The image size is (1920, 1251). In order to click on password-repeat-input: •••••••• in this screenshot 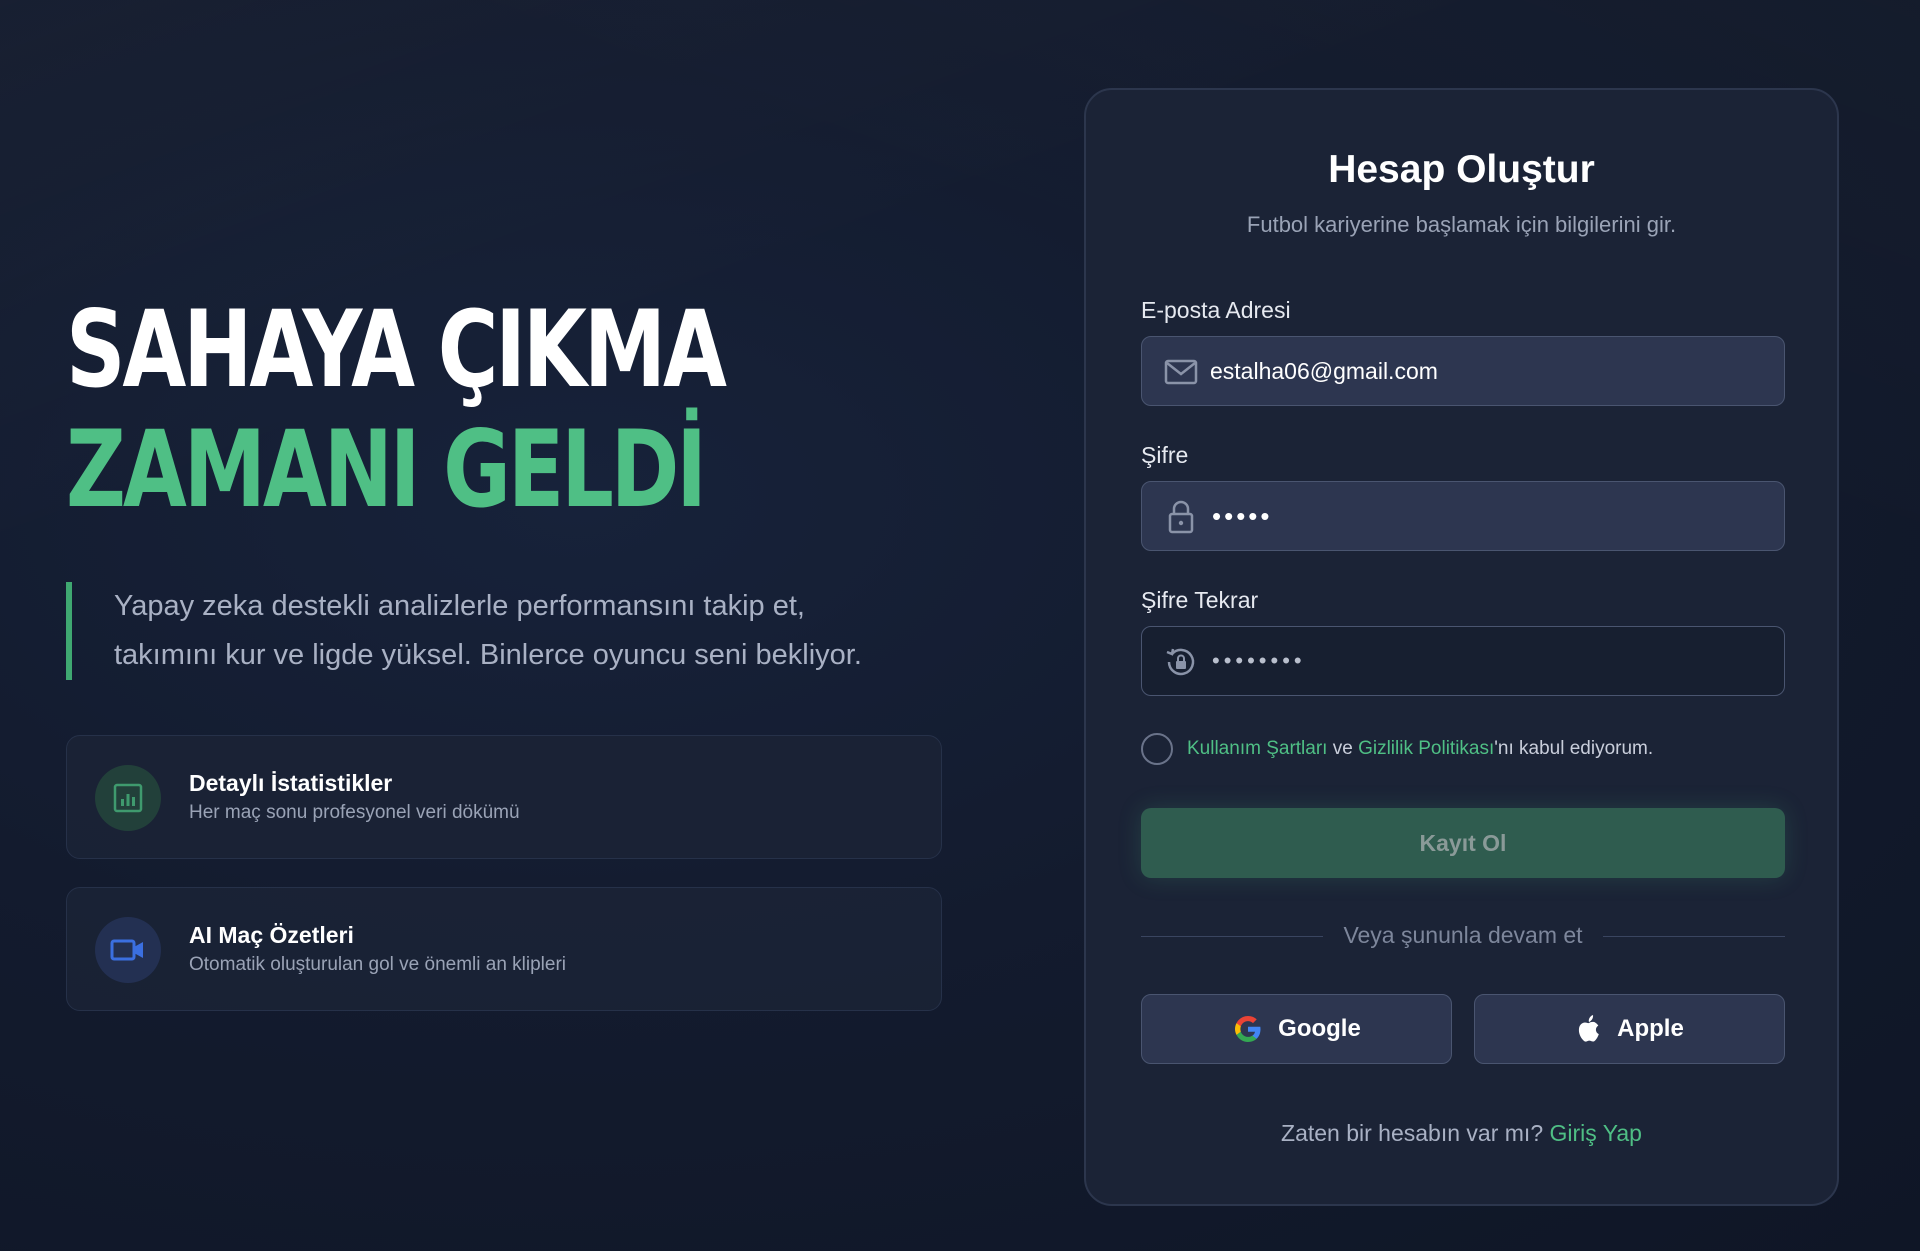, I will do `click(1259, 661)`.